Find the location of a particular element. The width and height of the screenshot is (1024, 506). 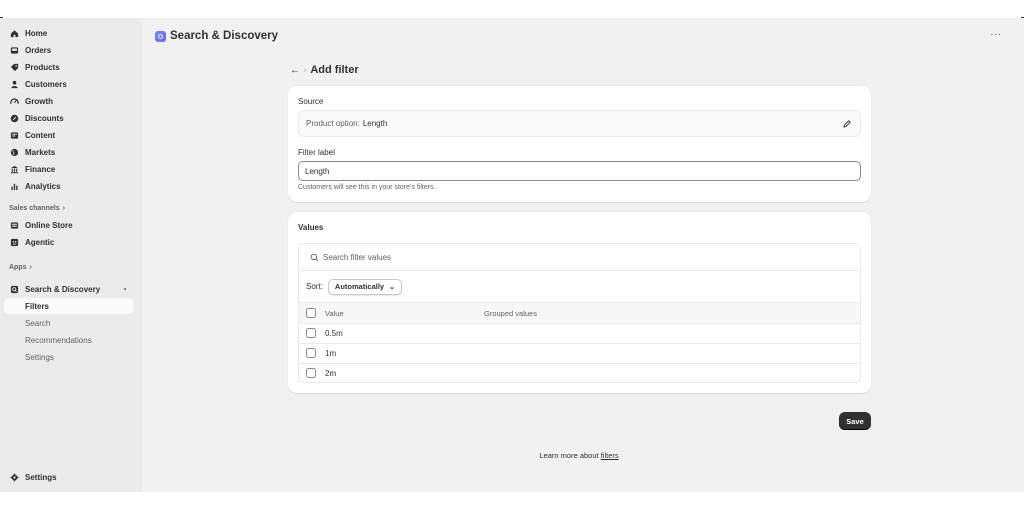

sidebar-item-analytics: Analytics is located at coordinates (69, 186).